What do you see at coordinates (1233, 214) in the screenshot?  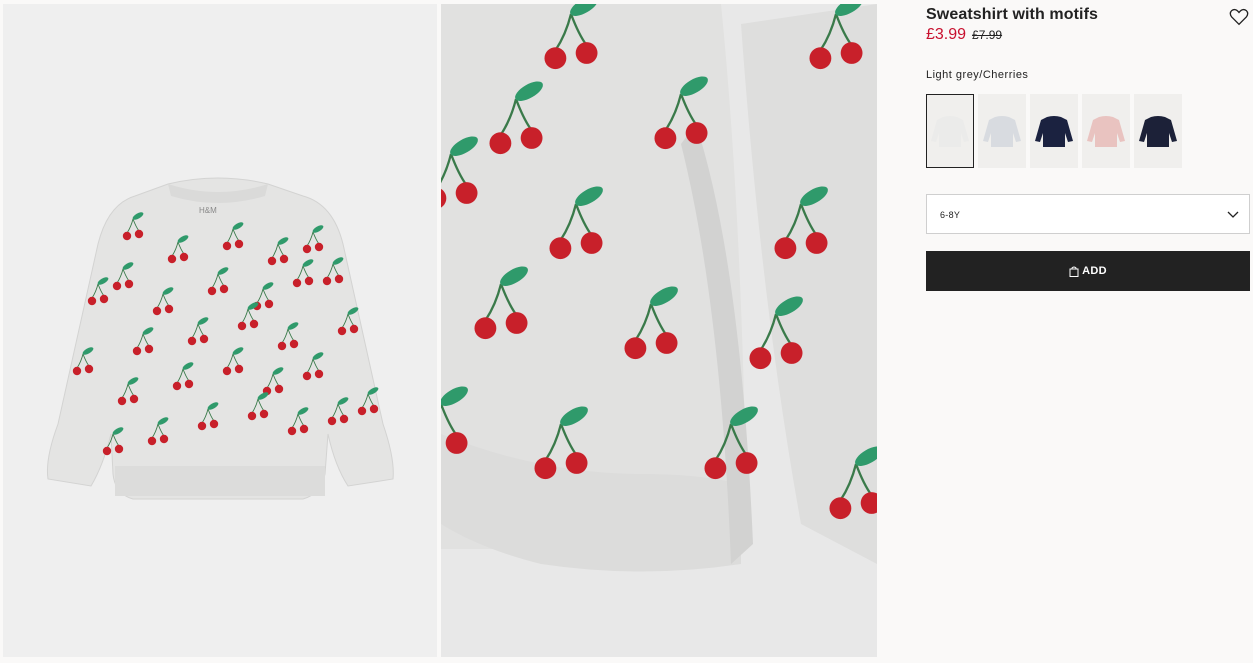 I see `chevron-down-icon` at bounding box center [1233, 214].